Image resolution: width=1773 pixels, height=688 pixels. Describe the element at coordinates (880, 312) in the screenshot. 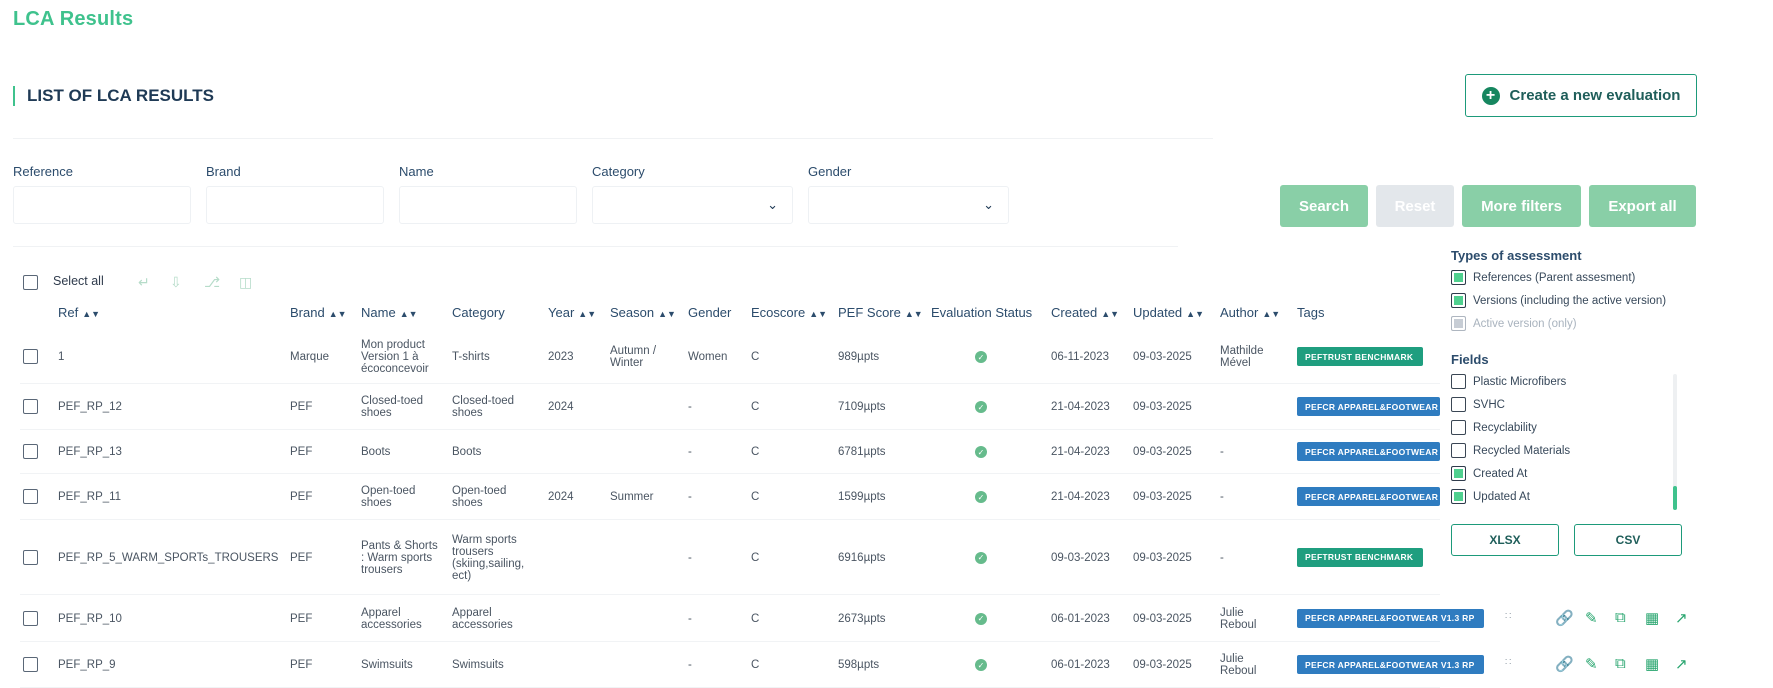

I see `column-header-pef-score: PEF Score ▲▼` at that location.